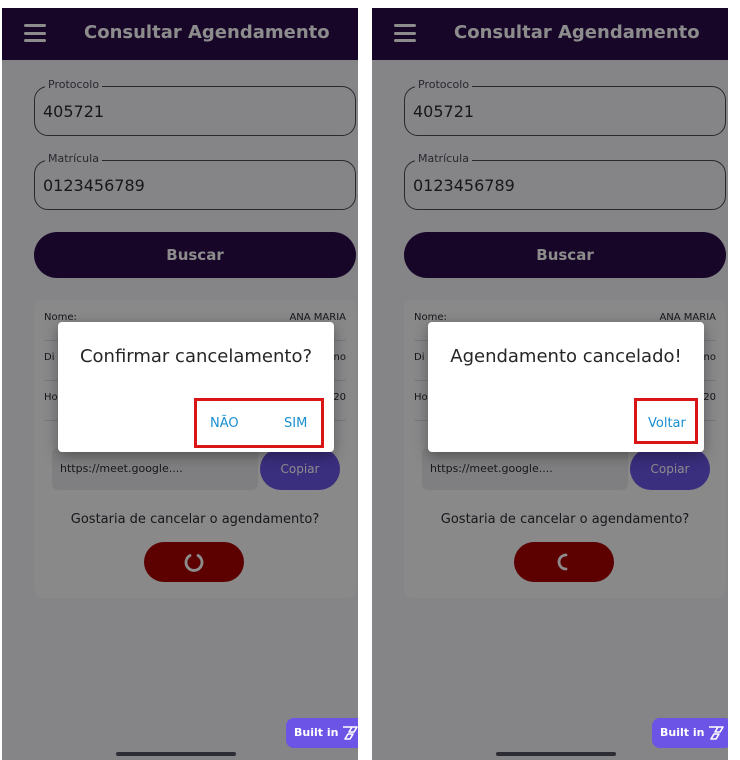 The width and height of the screenshot is (740, 760). What do you see at coordinates (566, 387) in the screenshot?
I see `cancelled-dialog: Agendamento cancelado! Voltar` at bounding box center [566, 387].